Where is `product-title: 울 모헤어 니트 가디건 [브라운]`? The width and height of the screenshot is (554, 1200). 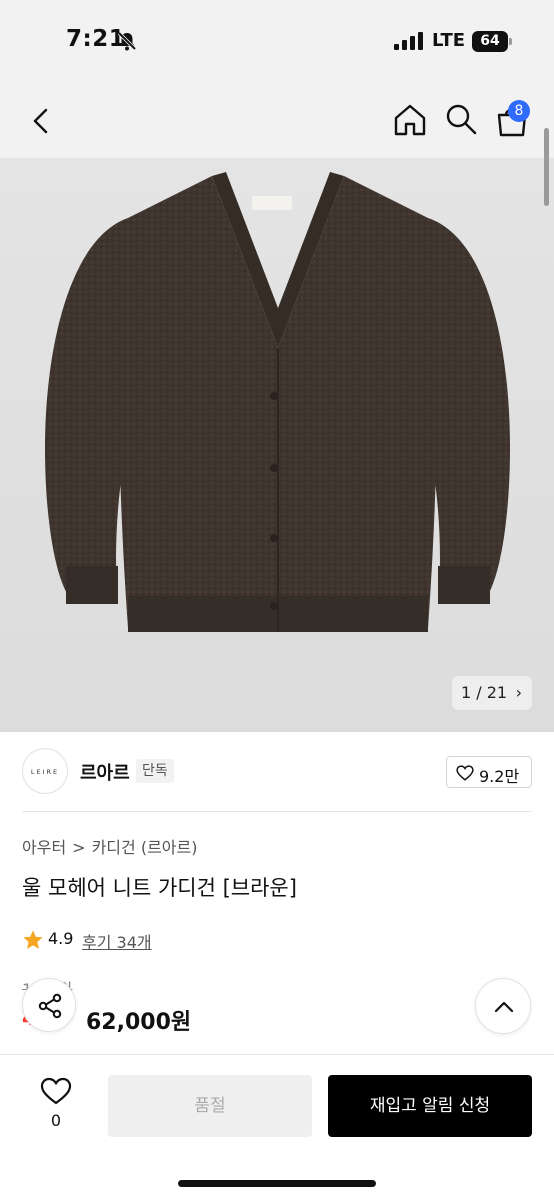
product-title: 울 모헤어 니트 가디건 [브라운] is located at coordinates (159, 888).